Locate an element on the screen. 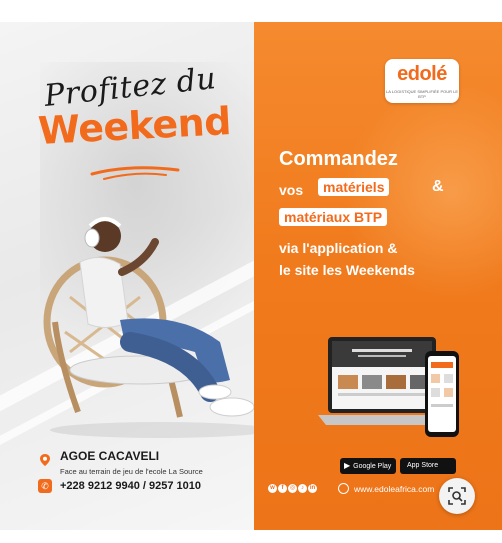 The image size is (502, 543). linkedin-icon: in is located at coordinates (312, 488).